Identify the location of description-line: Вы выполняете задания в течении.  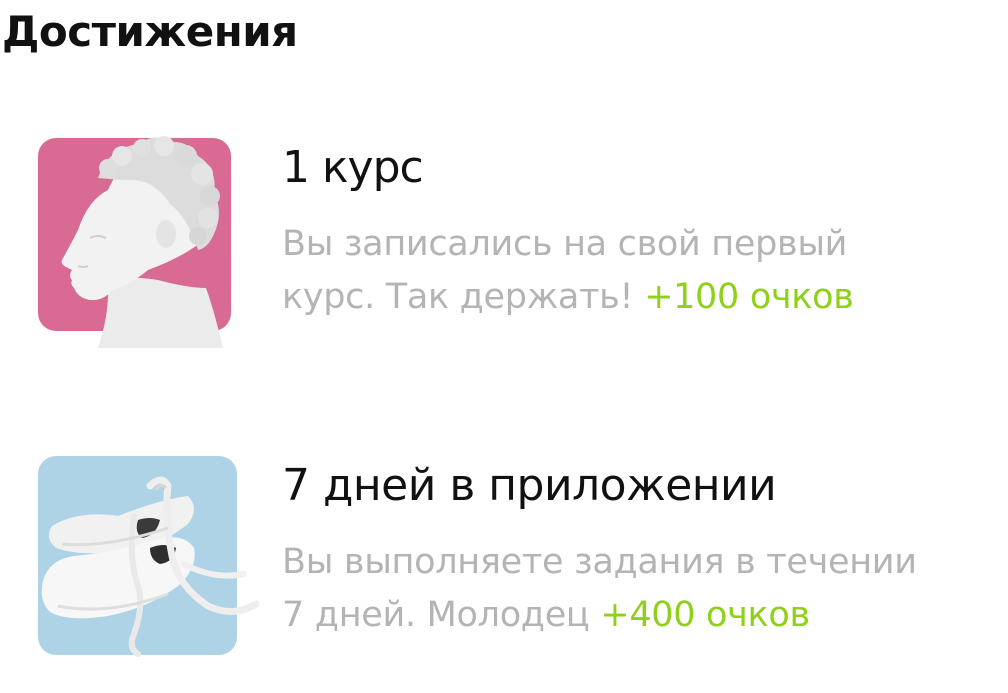
(599, 562).